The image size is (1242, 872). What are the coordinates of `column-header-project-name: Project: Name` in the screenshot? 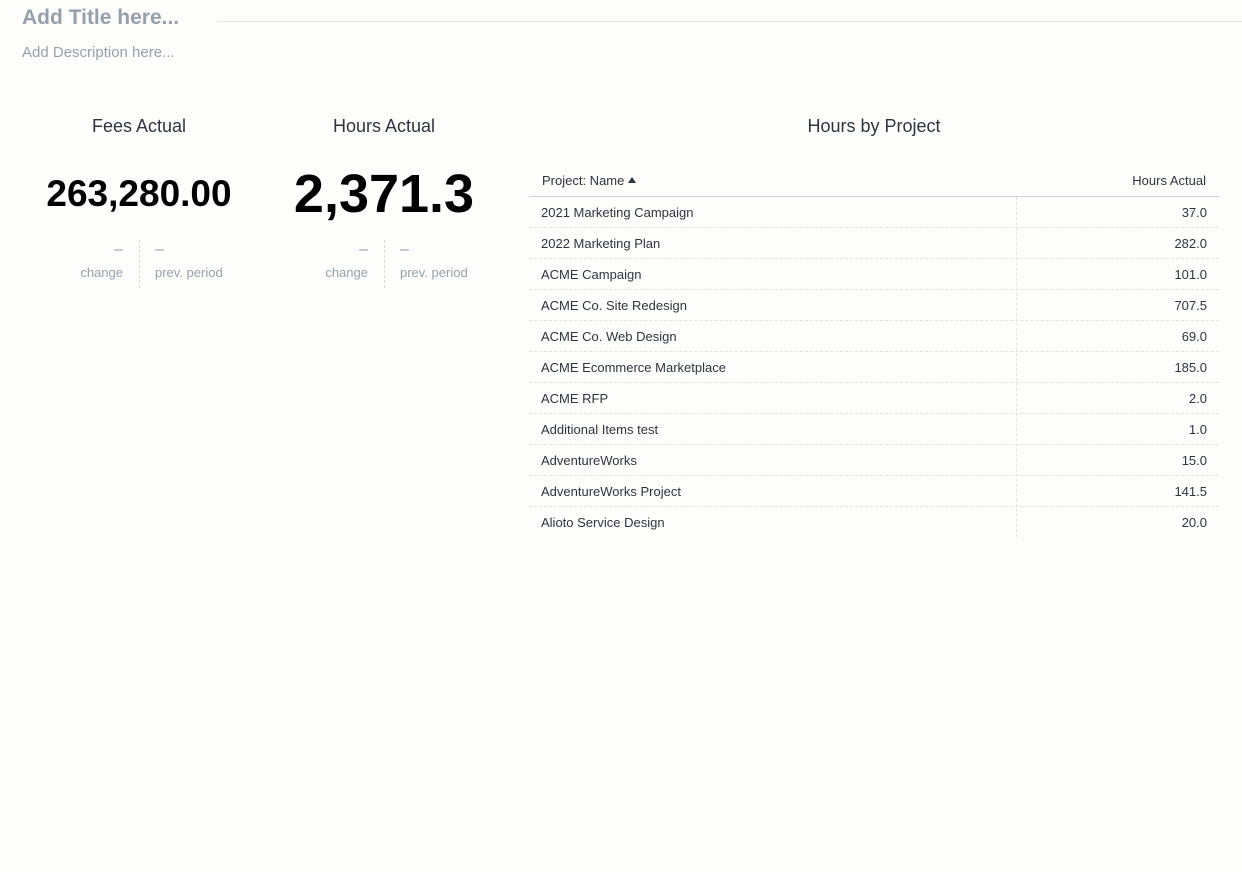 It's located at (589, 180).